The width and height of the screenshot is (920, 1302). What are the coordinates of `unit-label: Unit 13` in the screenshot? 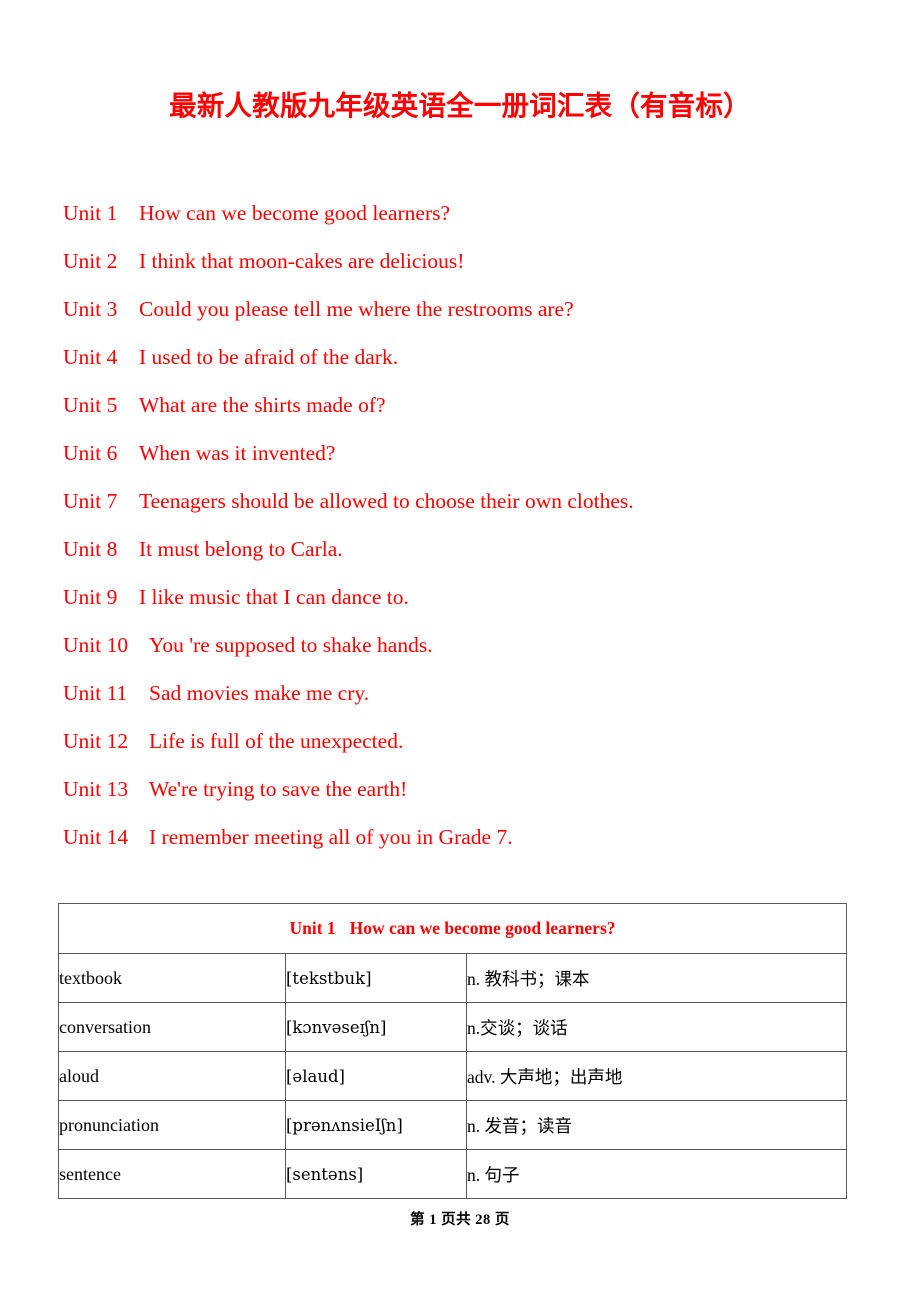 It's located at (96, 789).